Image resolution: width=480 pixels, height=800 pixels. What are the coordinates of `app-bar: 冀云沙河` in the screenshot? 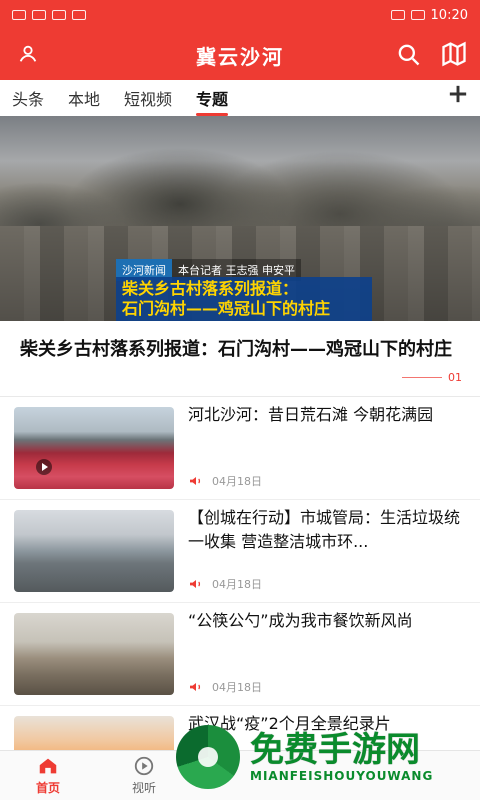 It's located at (240, 55).